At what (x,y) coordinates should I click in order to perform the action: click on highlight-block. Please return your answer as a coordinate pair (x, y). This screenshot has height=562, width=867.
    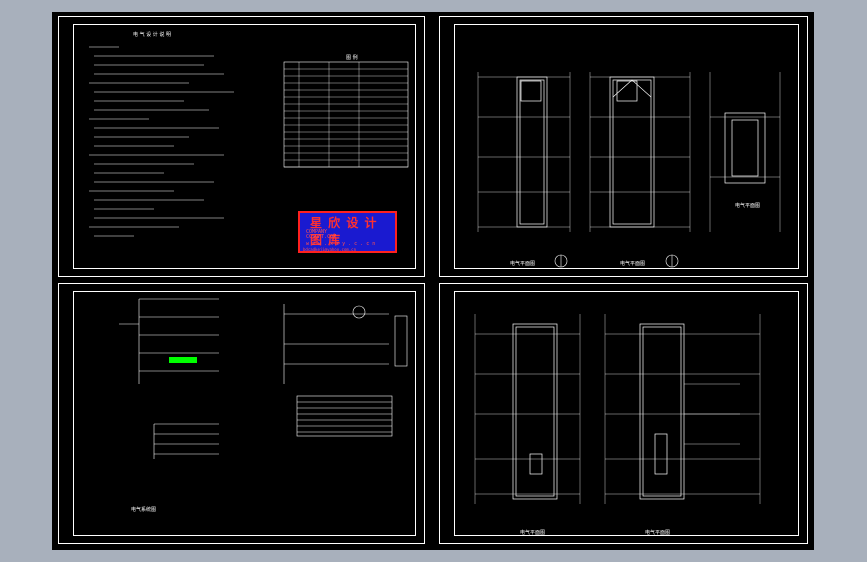
    Looking at the image, I should click on (183, 360).